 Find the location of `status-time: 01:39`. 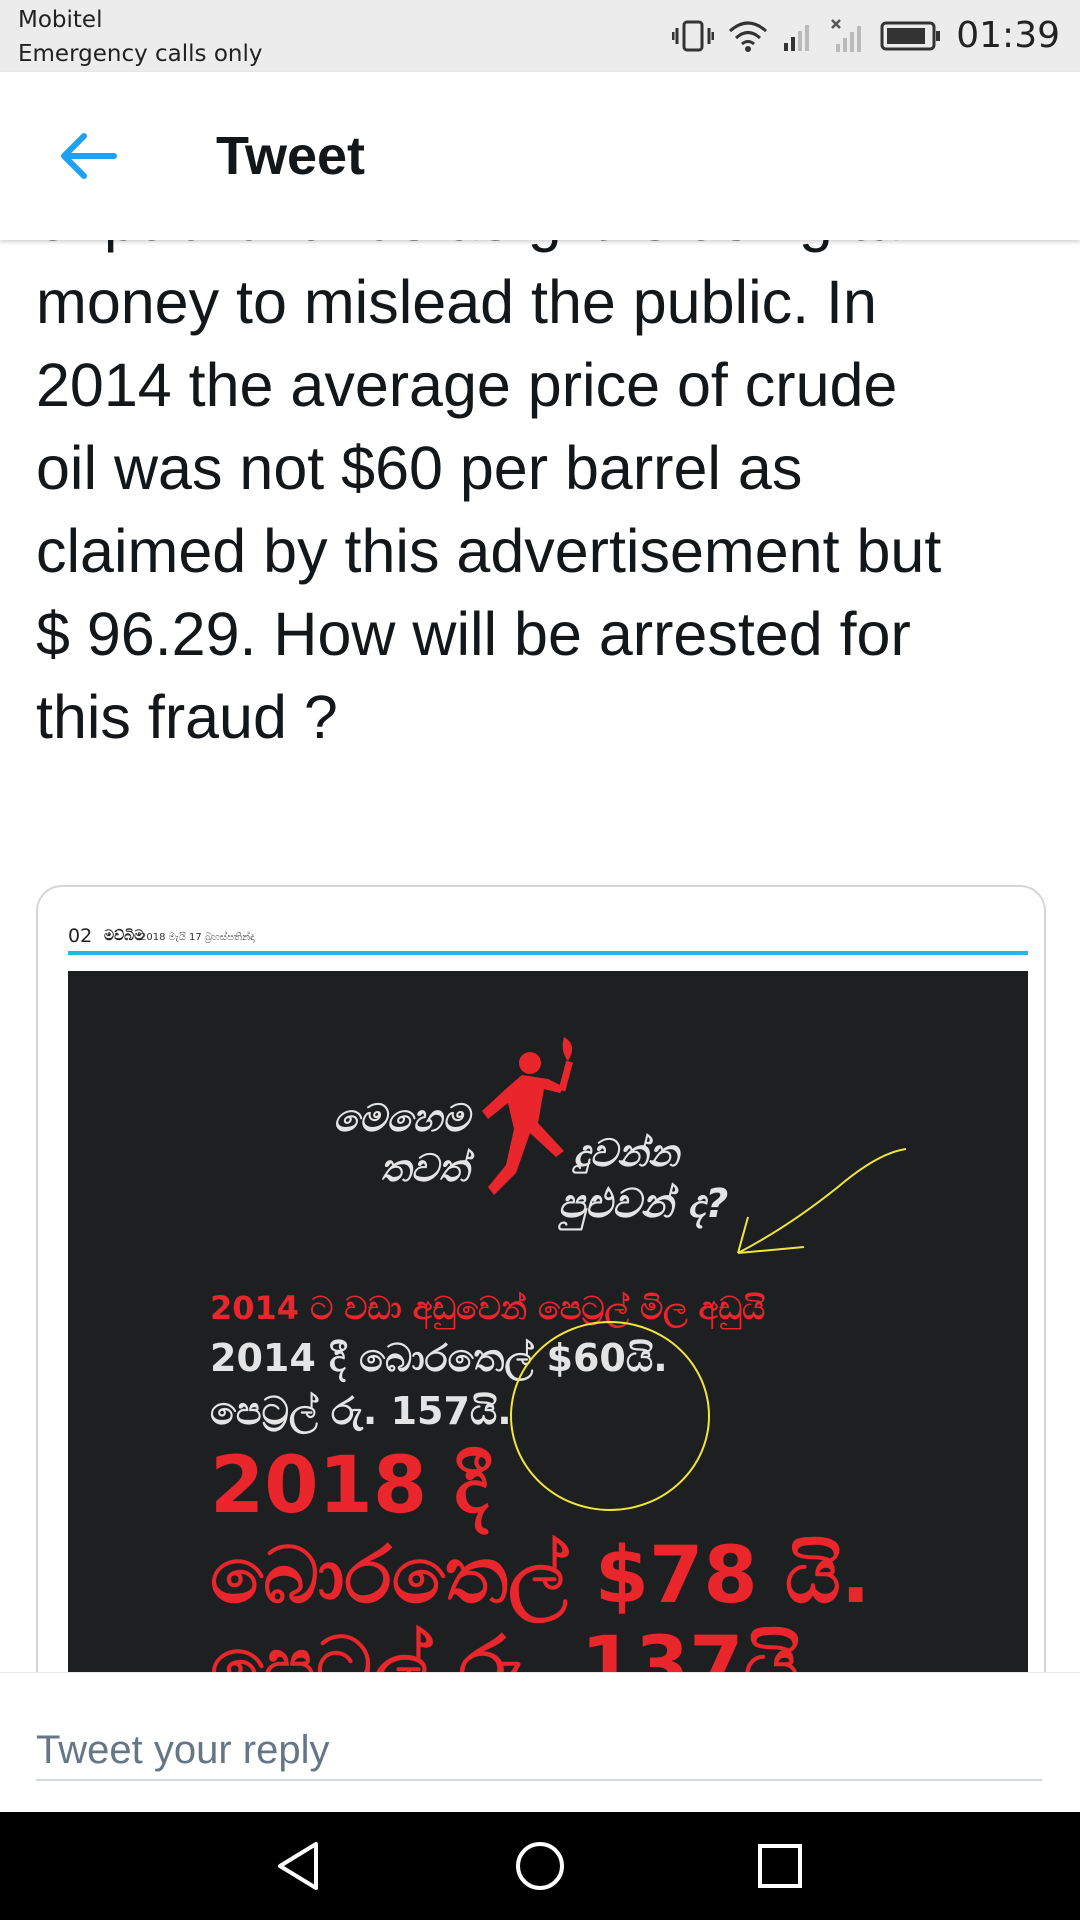

status-time: 01:39 is located at coordinates (1008, 35).